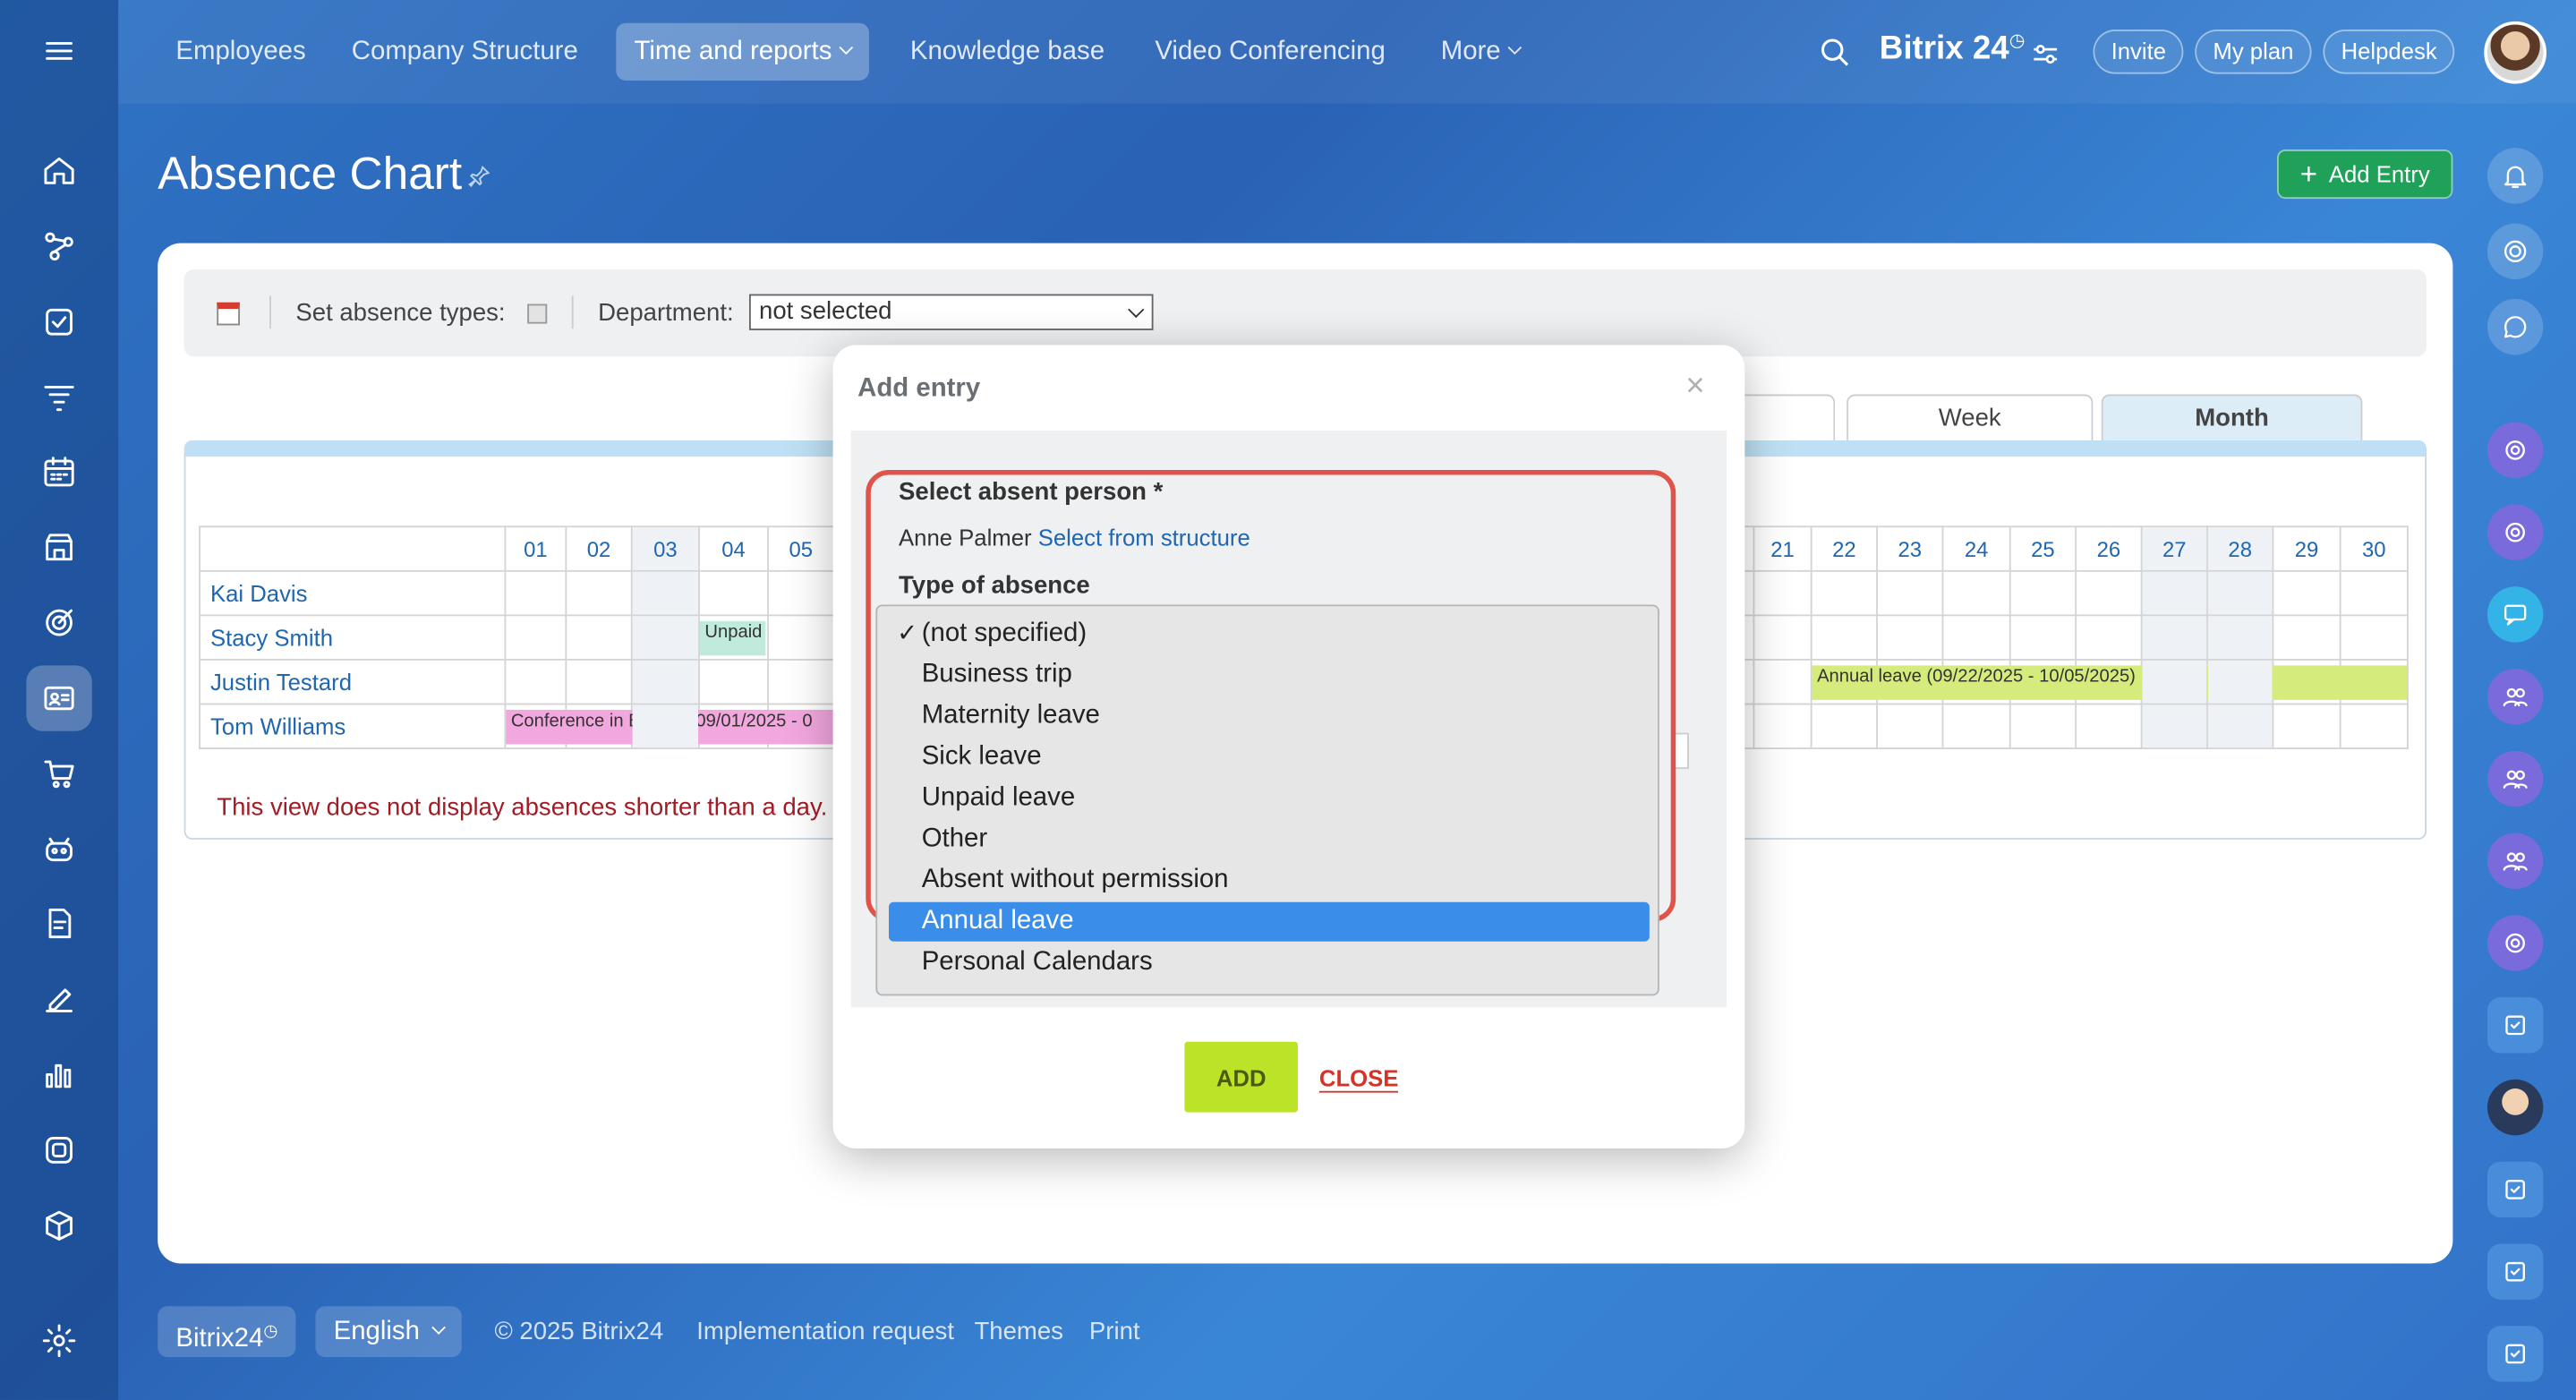  I want to click on calendar-small-icon, so click(228, 314).